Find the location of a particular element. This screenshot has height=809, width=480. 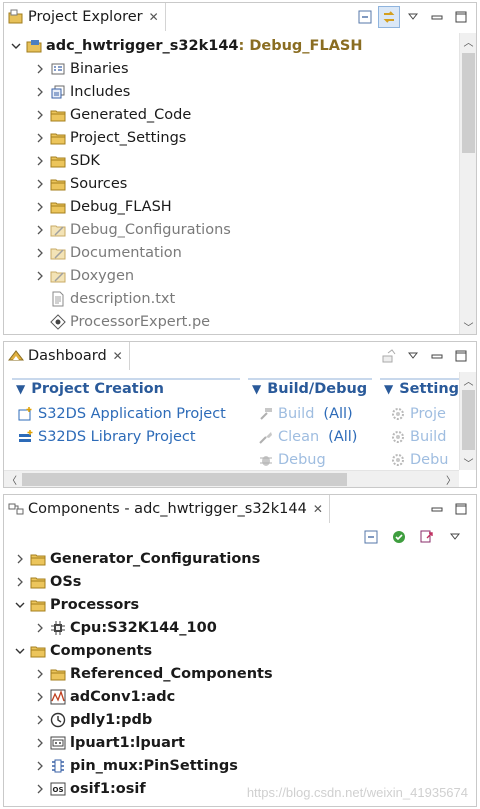

tree-item-doxygen: Doxygen is located at coordinates (84, 275).